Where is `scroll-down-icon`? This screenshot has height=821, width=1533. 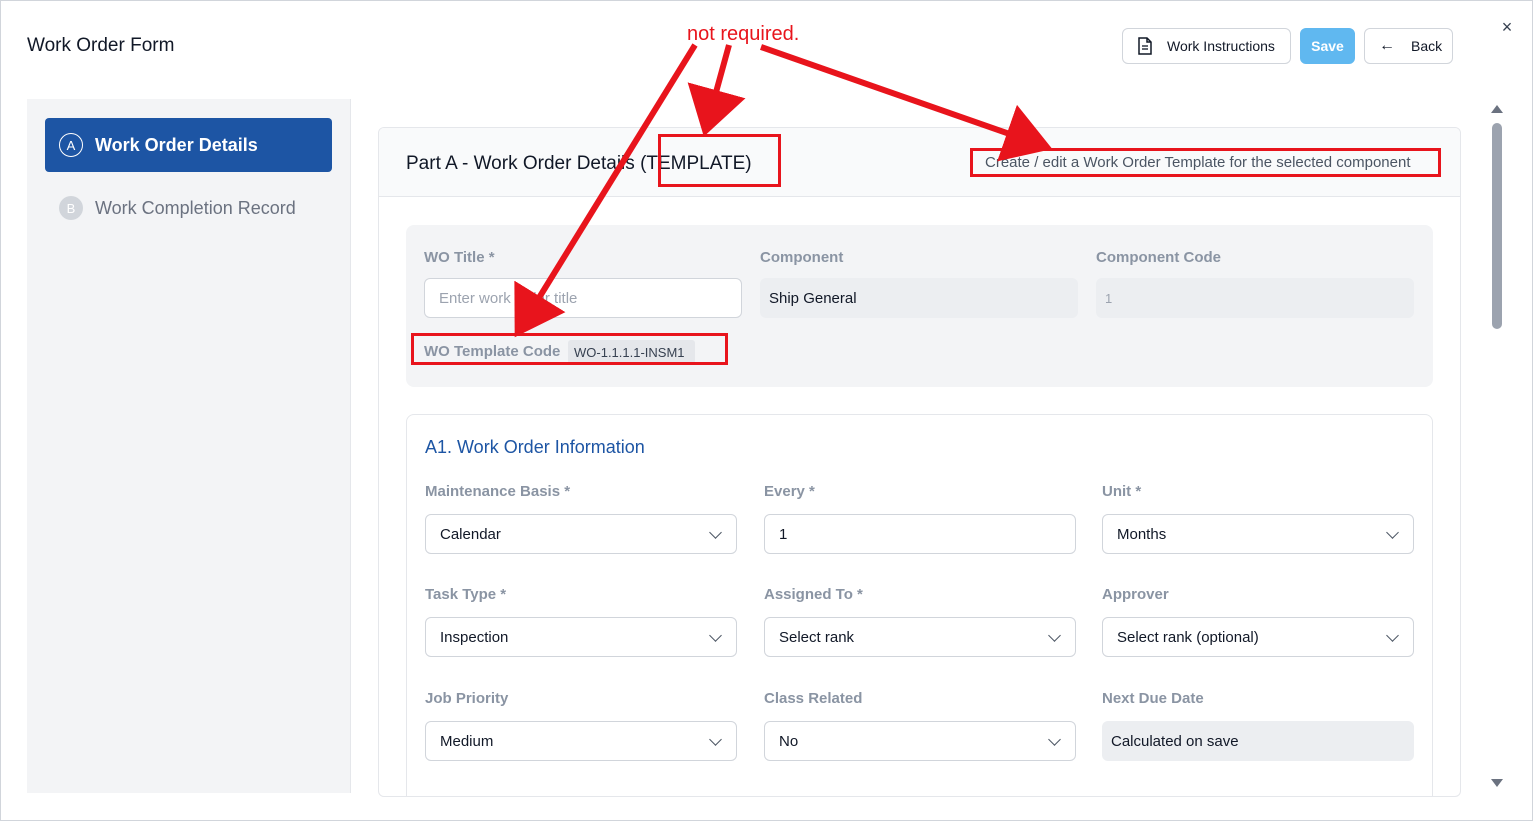 scroll-down-icon is located at coordinates (1497, 783).